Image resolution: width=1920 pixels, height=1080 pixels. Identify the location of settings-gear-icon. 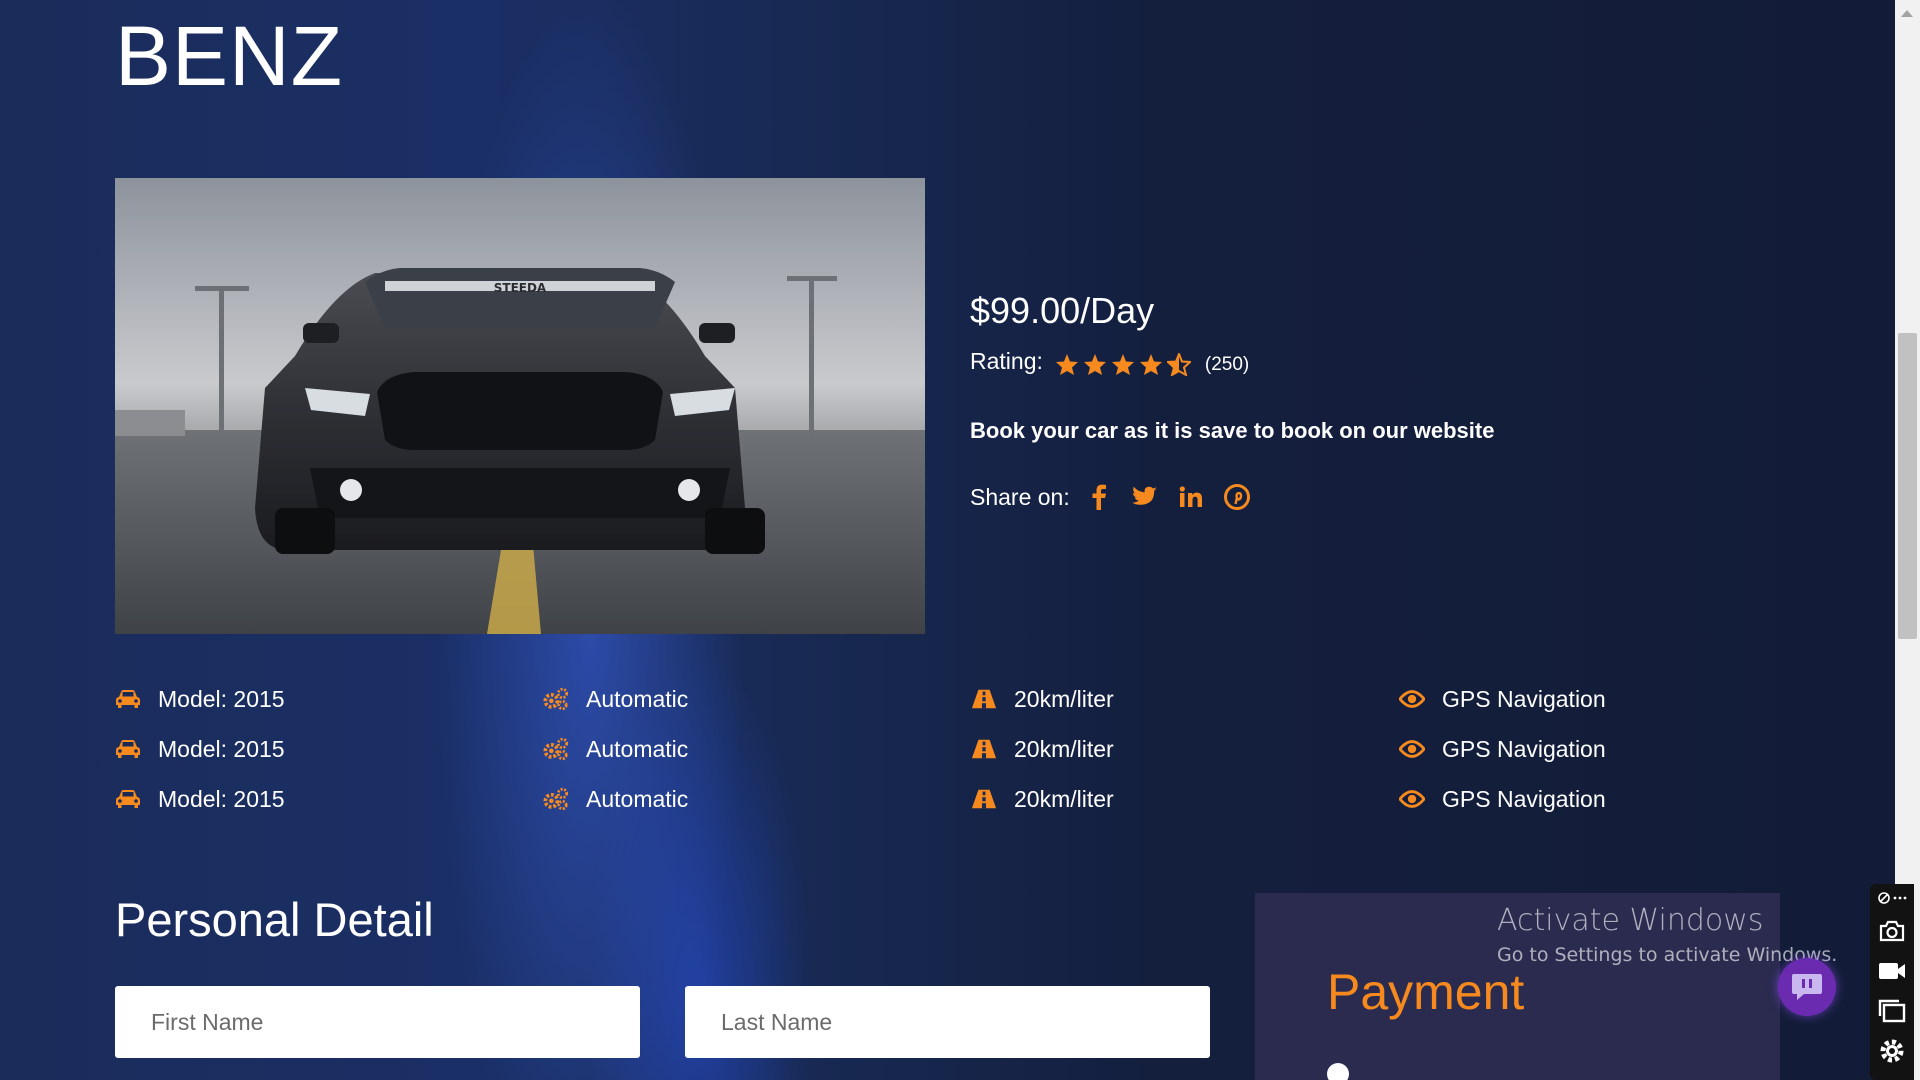
(1892, 1051).